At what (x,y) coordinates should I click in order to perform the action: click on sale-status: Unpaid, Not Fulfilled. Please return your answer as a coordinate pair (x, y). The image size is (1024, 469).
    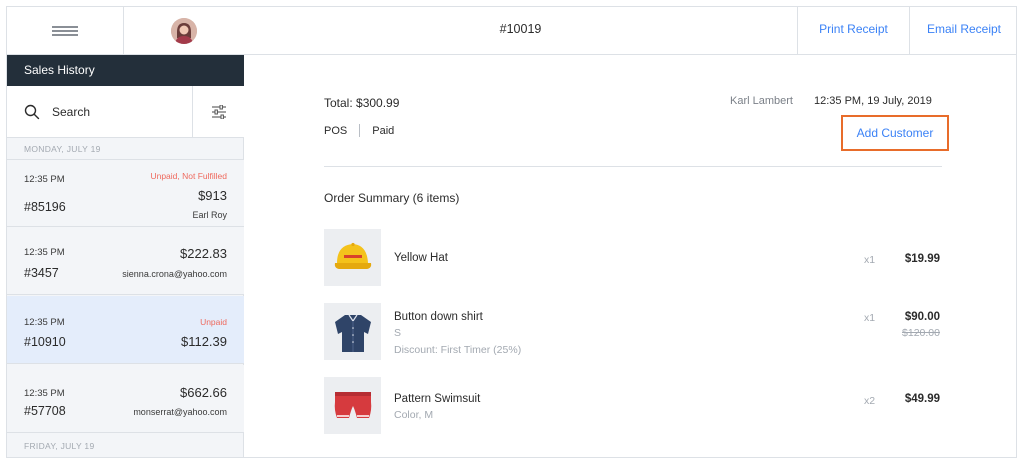
    Looking at the image, I should click on (188, 176).